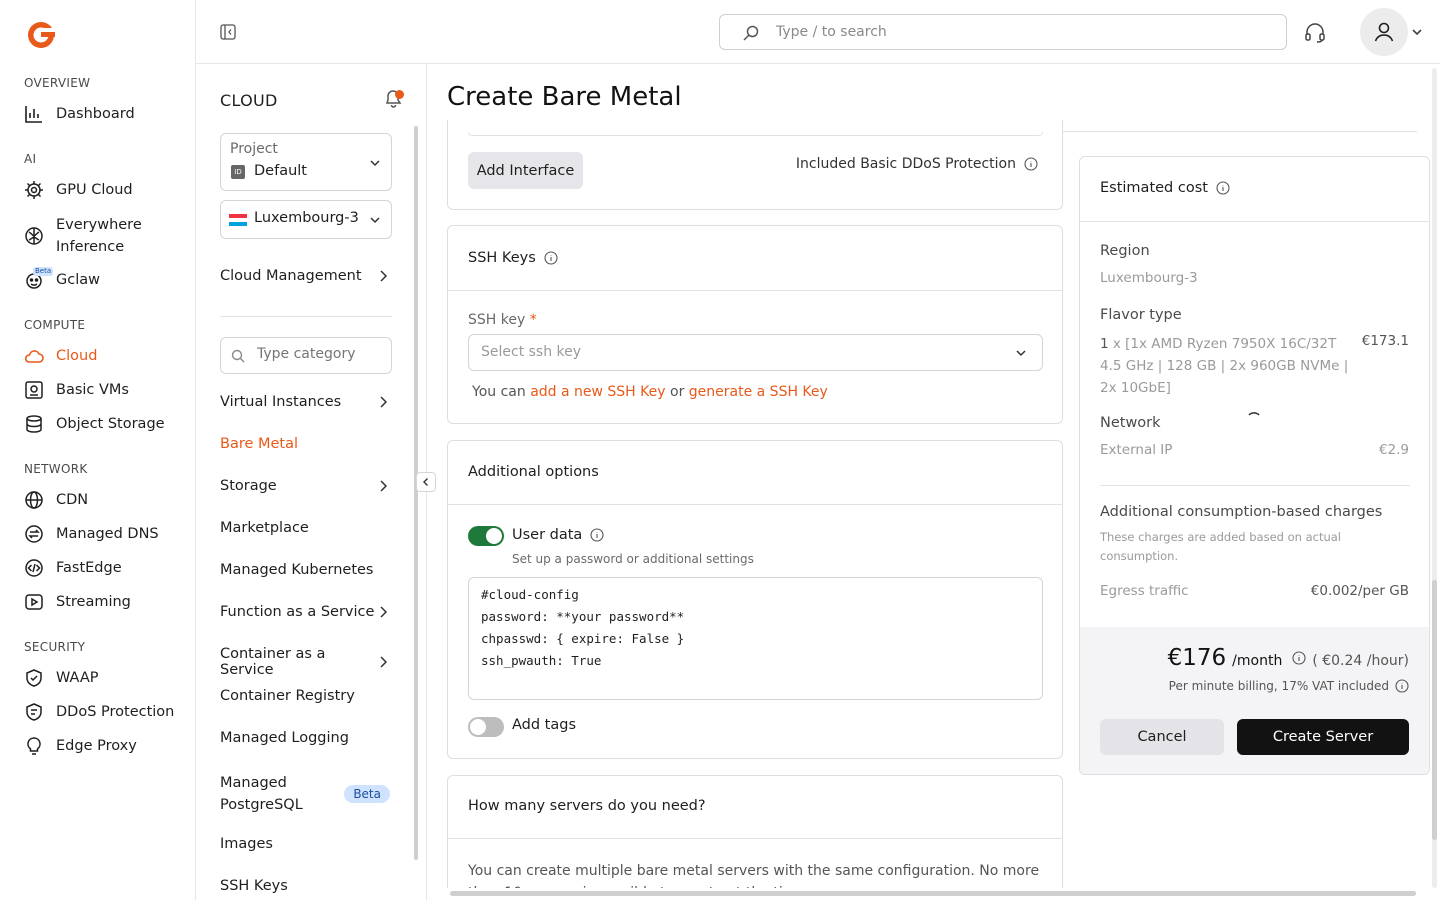  I want to click on cancel-button: Cancel, so click(1162, 737).